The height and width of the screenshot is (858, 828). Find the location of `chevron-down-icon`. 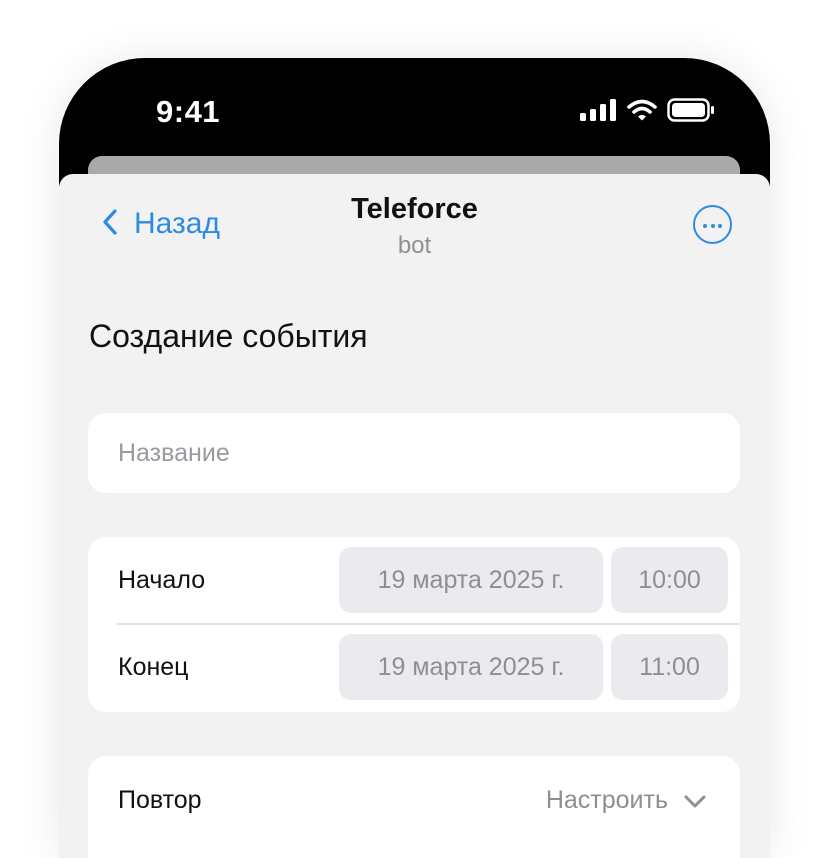

chevron-down-icon is located at coordinates (695, 800).